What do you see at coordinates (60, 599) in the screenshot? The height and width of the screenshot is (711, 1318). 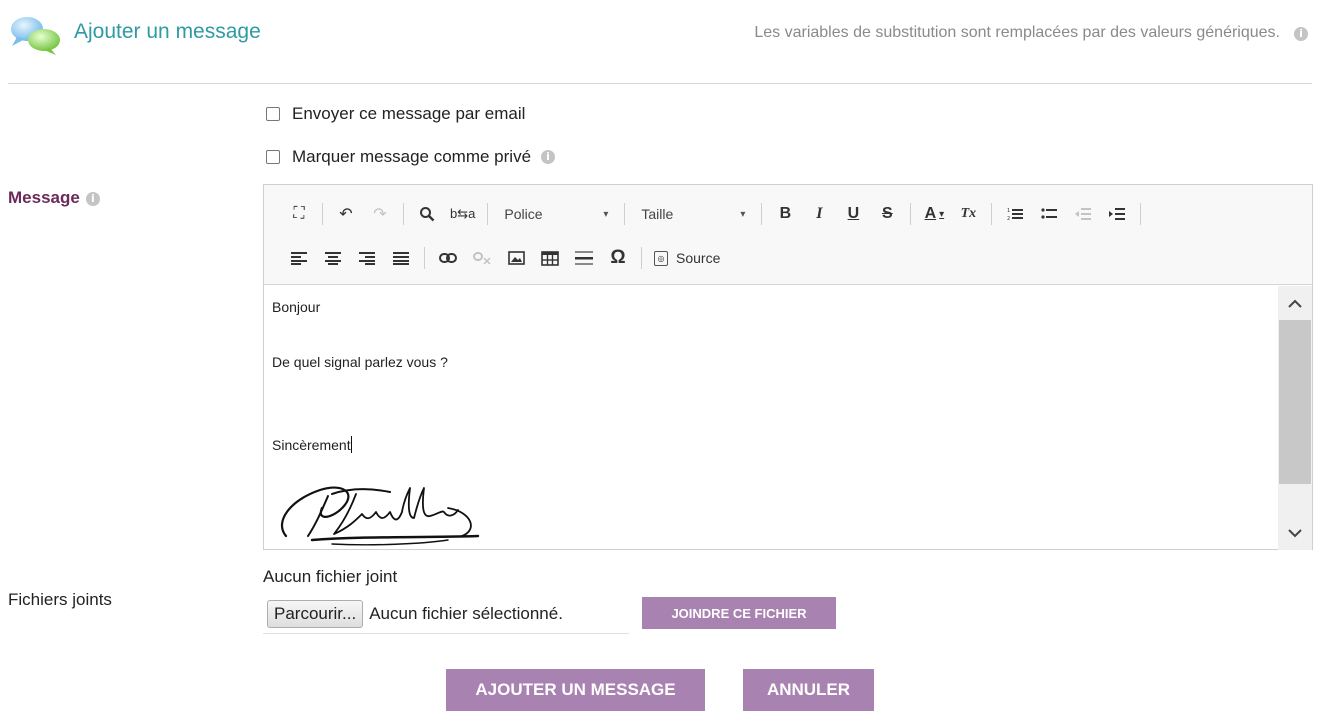 I see `attachments-field-label: Fichiers joints` at bounding box center [60, 599].